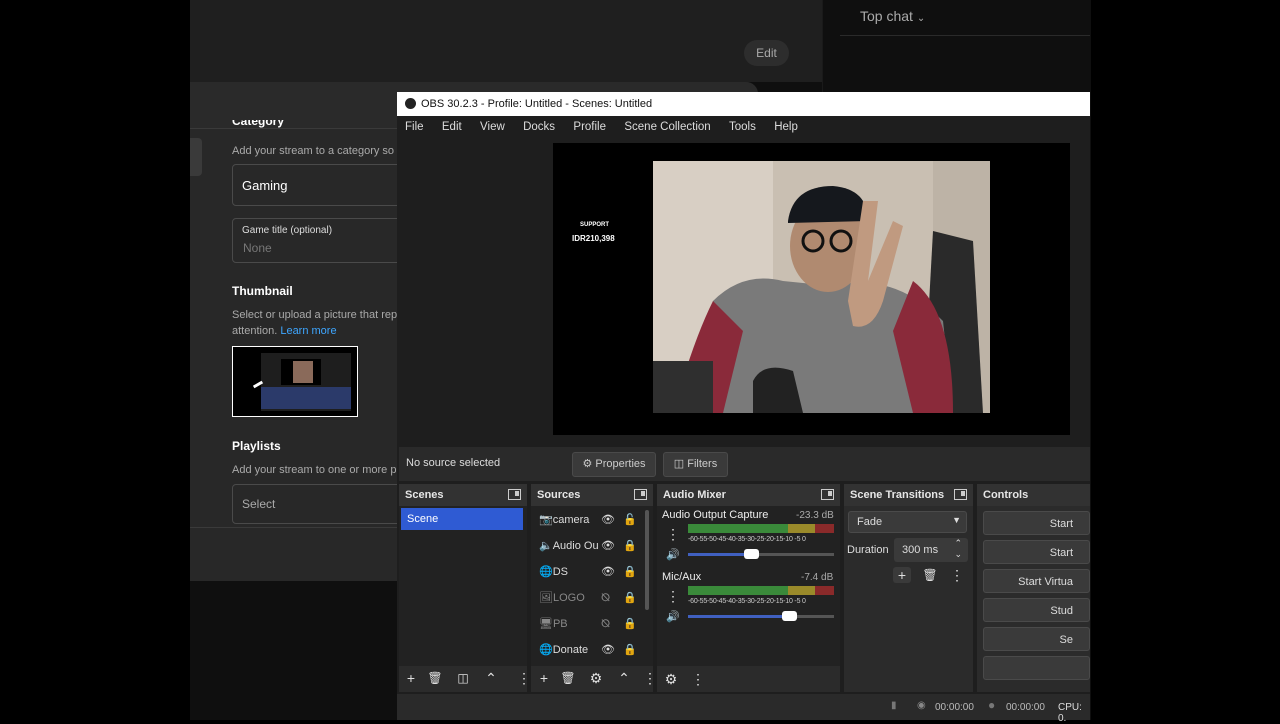  I want to click on properties-label: Properties, so click(620, 464).